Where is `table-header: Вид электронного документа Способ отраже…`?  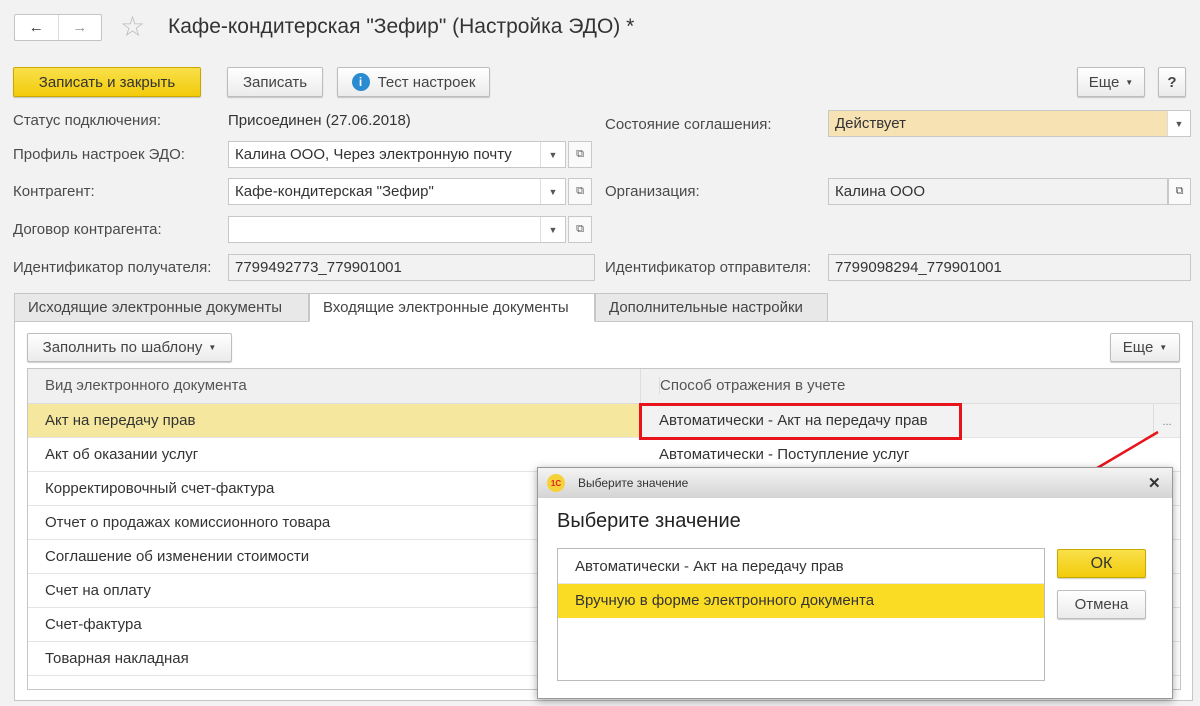 table-header: Вид электронного документа Способ отраже… is located at coordinates (604, 386).